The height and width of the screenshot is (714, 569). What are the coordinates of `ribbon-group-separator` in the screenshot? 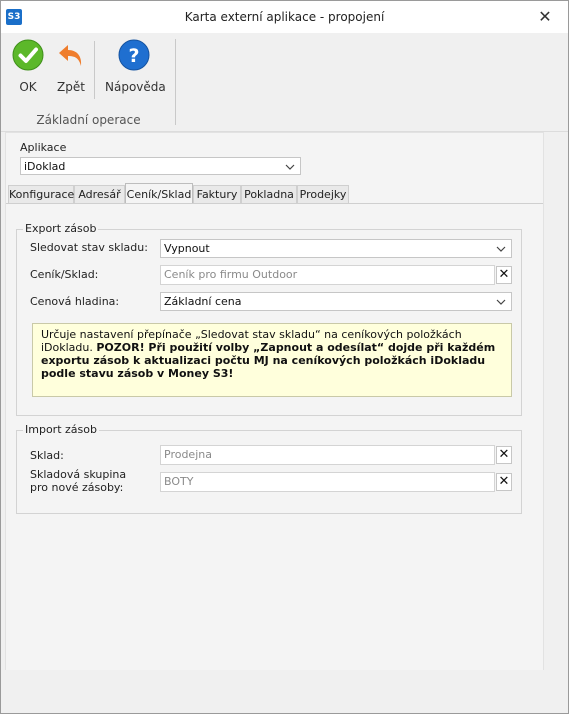 It's located at (175, 82).